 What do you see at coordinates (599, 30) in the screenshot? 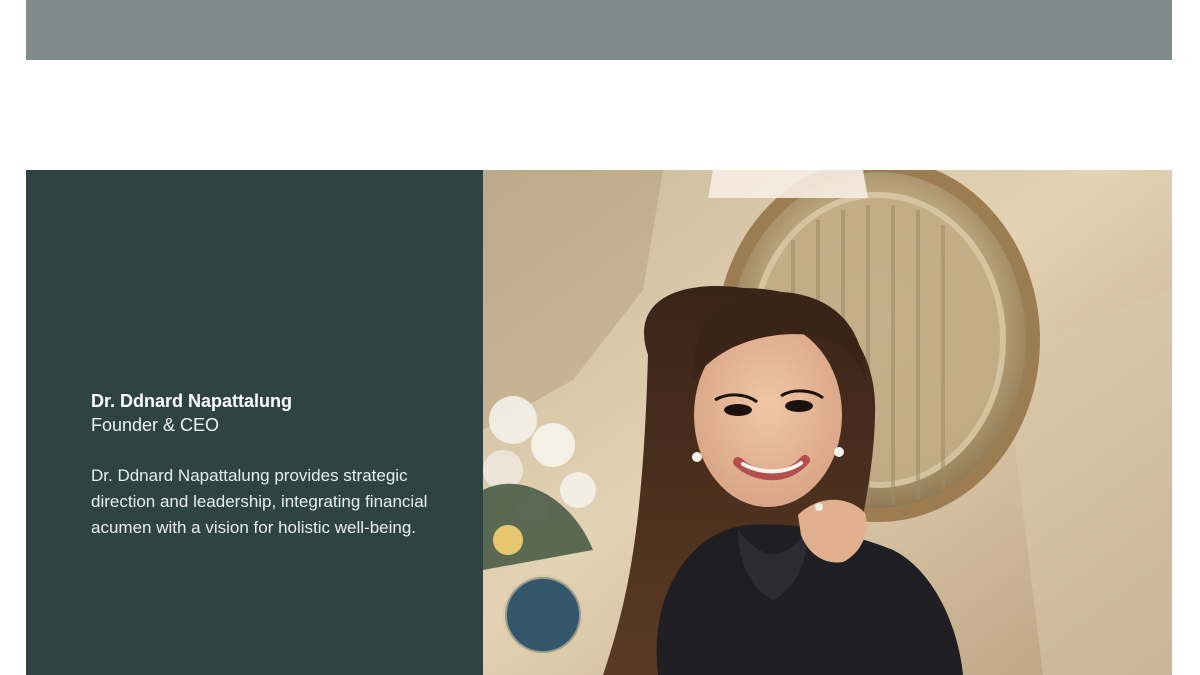
I see `top-banner` at bounding box center [599, 30].